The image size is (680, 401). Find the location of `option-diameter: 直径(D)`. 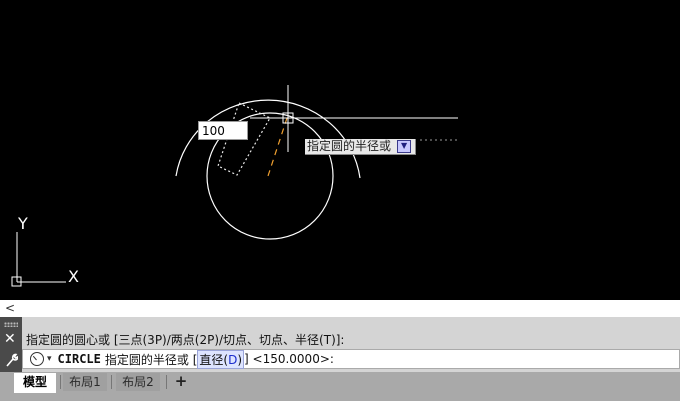

option-diameter: 直径(D) is located at coordinates (221, 359).